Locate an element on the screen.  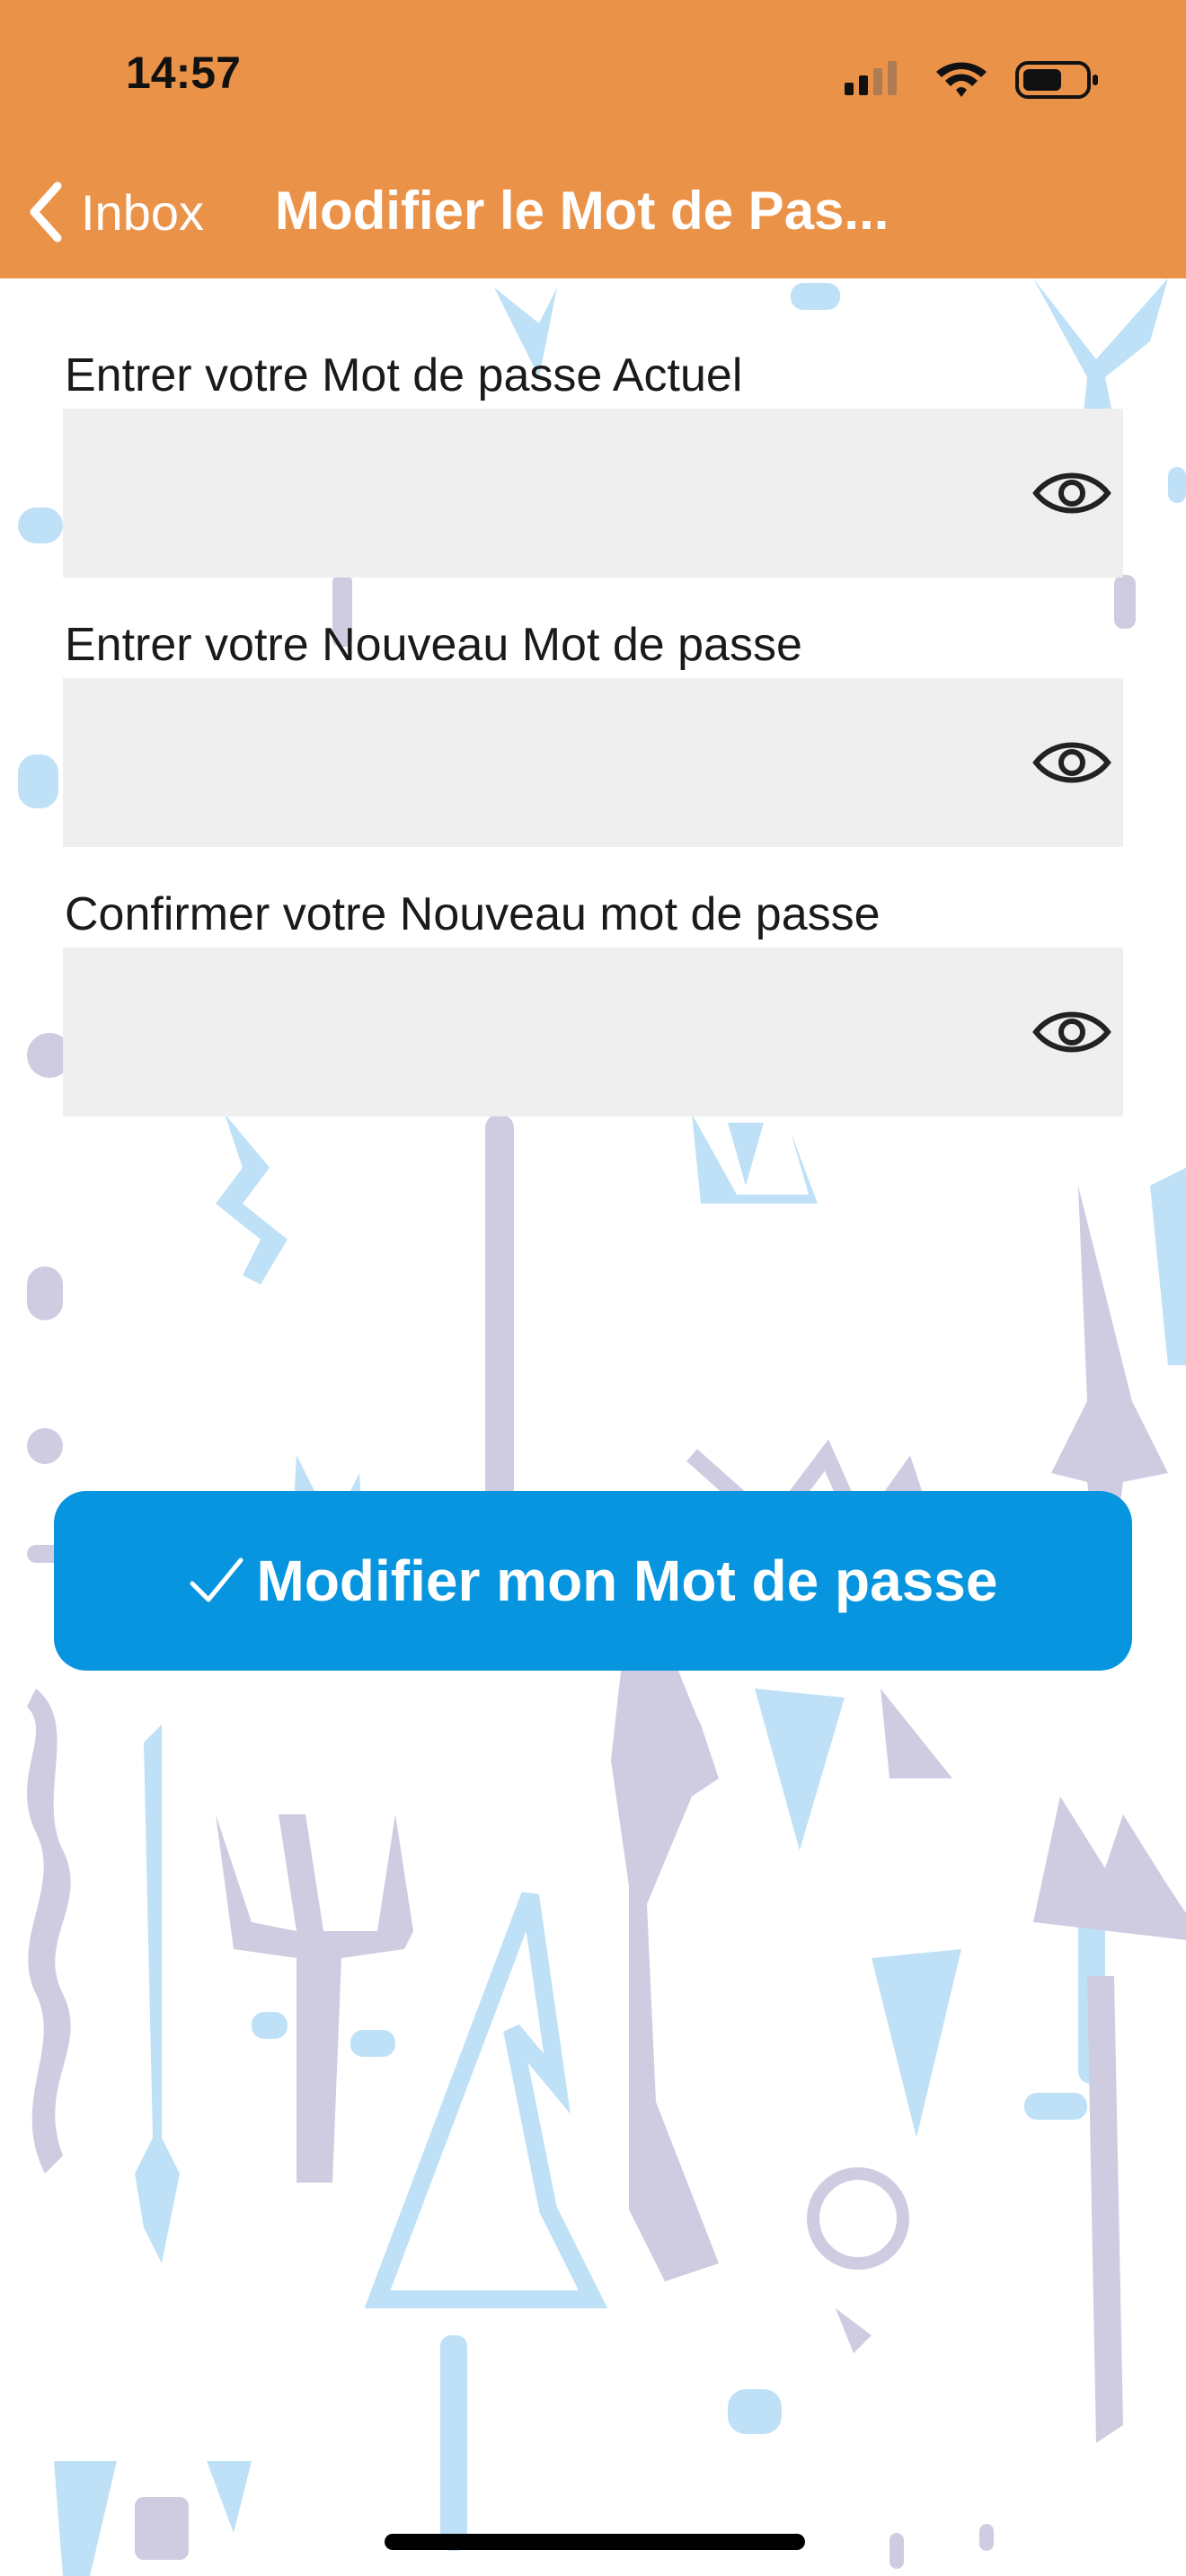
change-password-button-label: Modifier mon Mot de passe is located at coordinates (627, 1580).